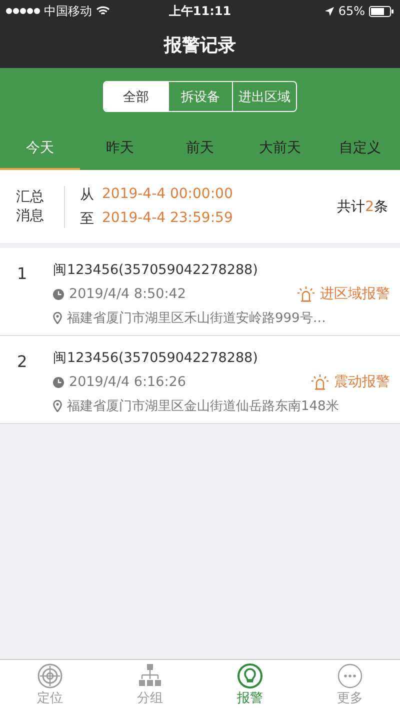 The width and height of the screenshot is (400, 711). Describe the element at coordinates (362, 382) in the screenshot. I see `alarm-type: 震动报警` at that location.